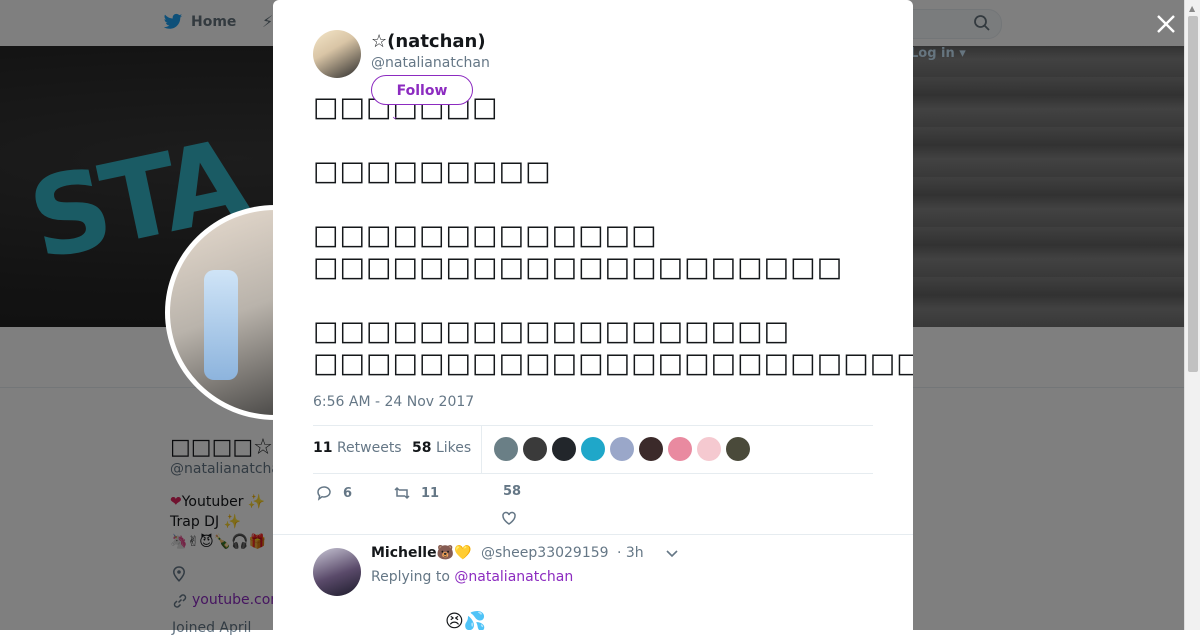 This screenshot has height=636, width=1200. I want to click on retweets-label: Retweets, so click(369, 448).